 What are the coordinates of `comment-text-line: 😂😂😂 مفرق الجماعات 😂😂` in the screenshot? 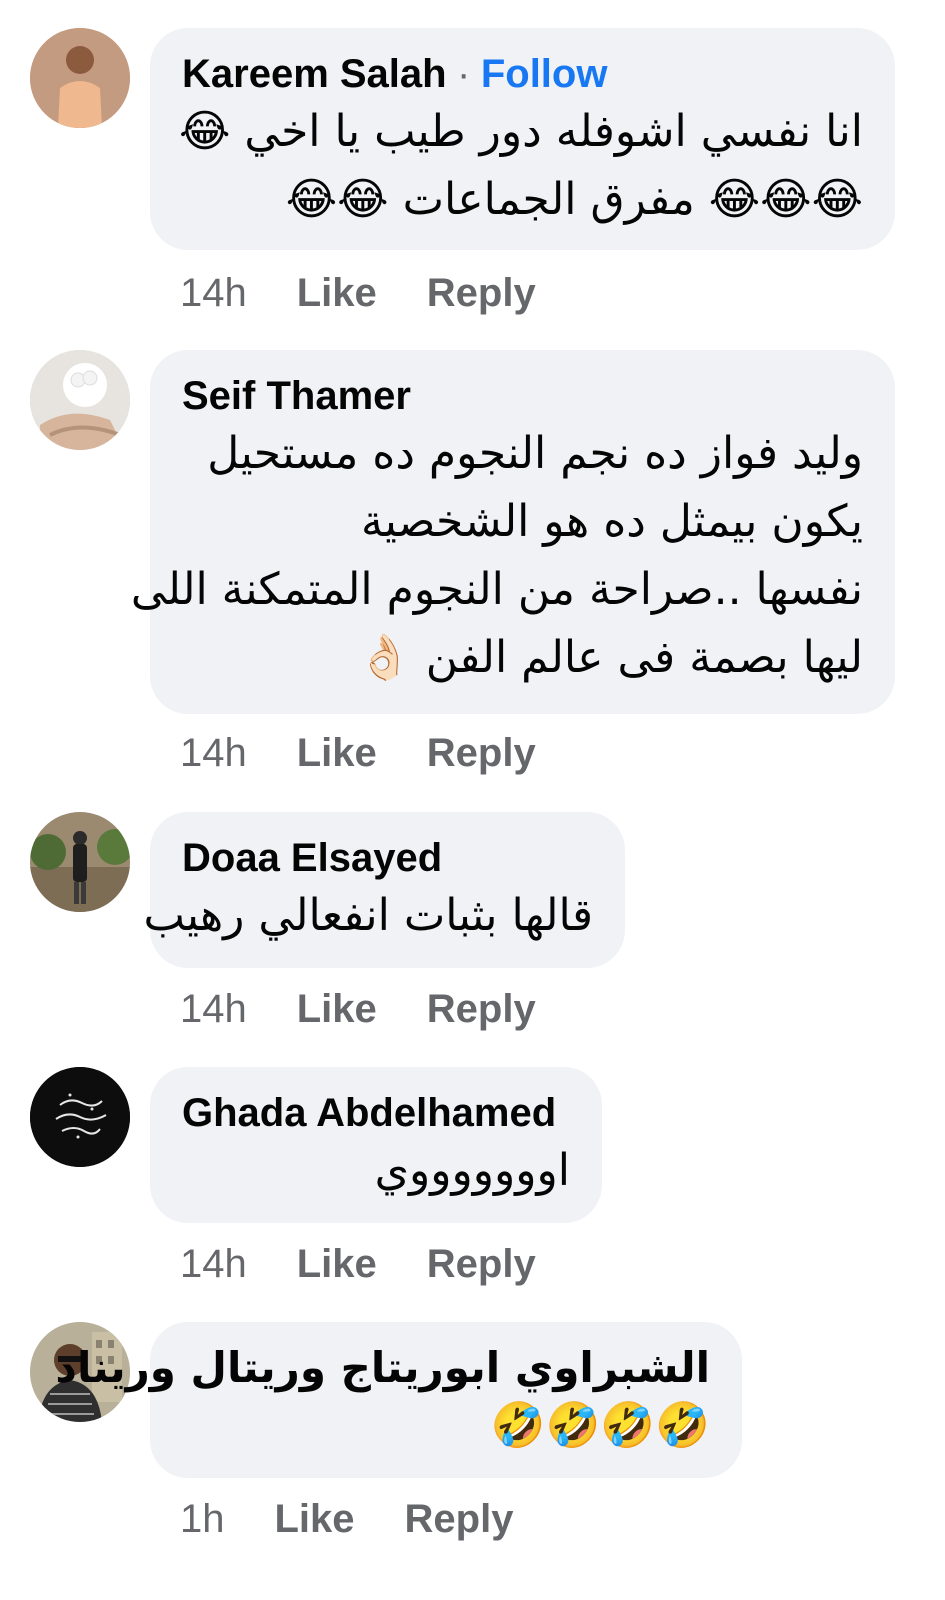 It's located at (574, 199).